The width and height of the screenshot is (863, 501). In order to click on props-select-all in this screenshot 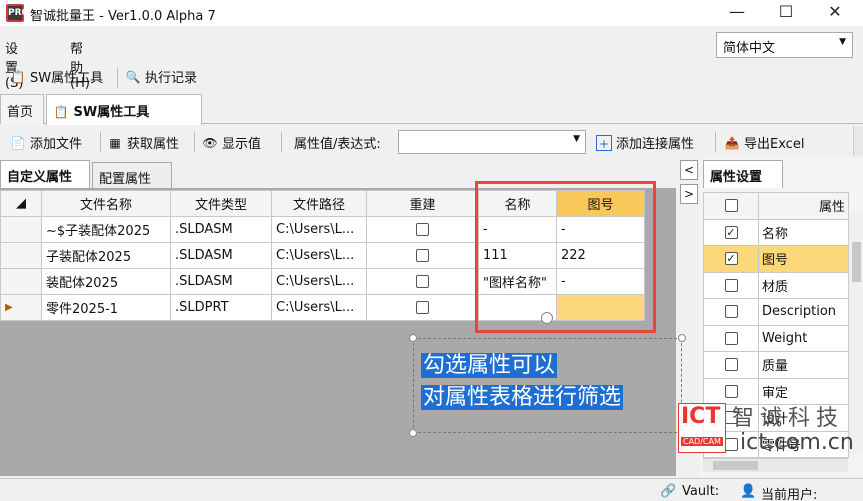, I will do `click(731, 206)`.